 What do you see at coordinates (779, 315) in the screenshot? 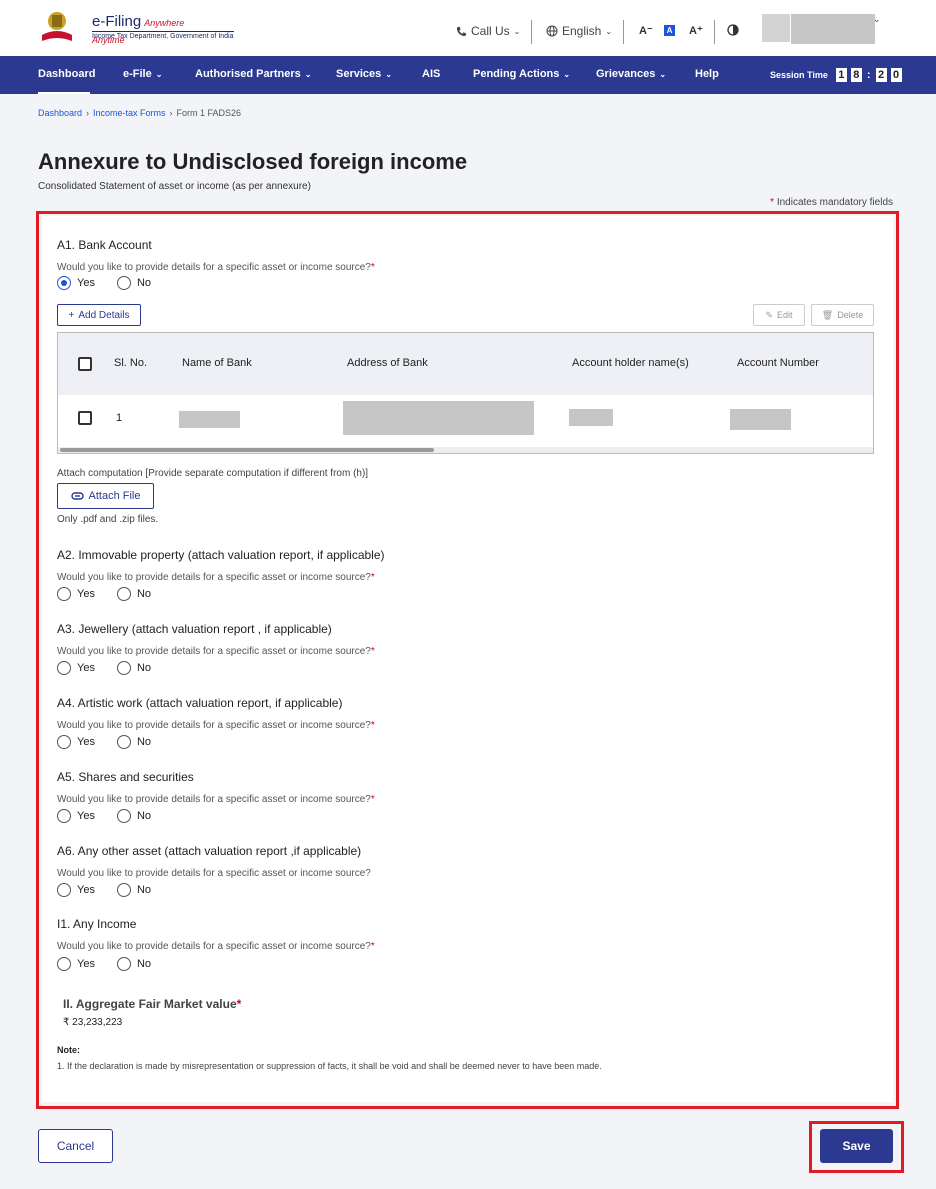
I see `edit-button: ✎ Edit` at bounding box center [779, 315].